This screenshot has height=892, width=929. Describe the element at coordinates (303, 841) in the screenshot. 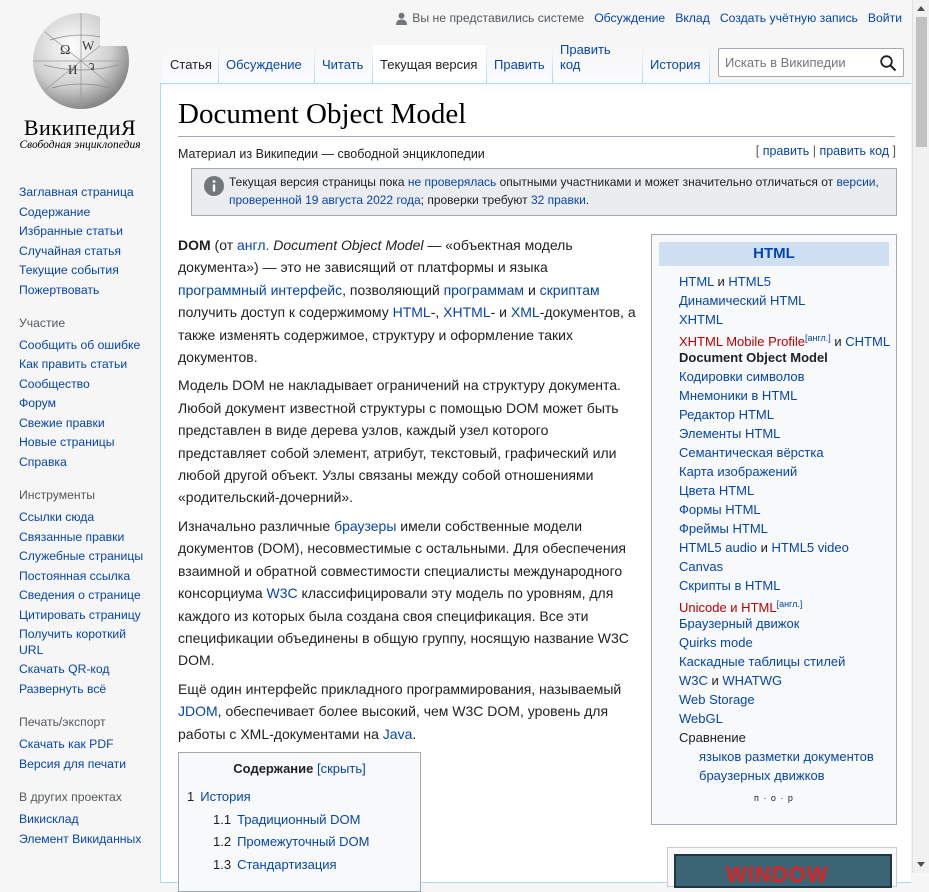

I see `toc-link: Промежуточный DOM` at that location.